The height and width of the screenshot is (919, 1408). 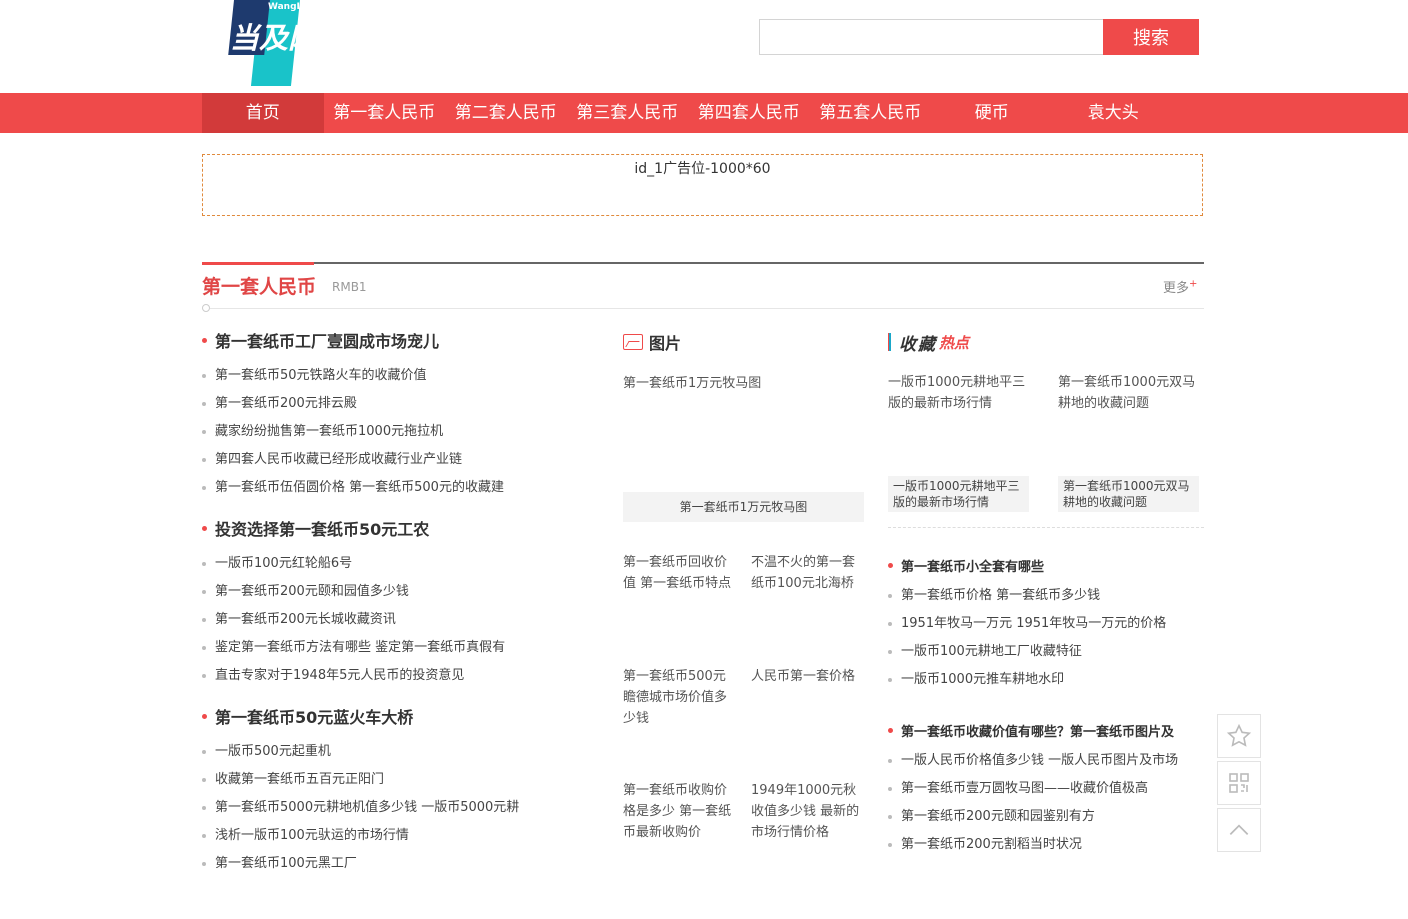 I want to click on svg-text: 当及网络, so click(x=290, y=38).